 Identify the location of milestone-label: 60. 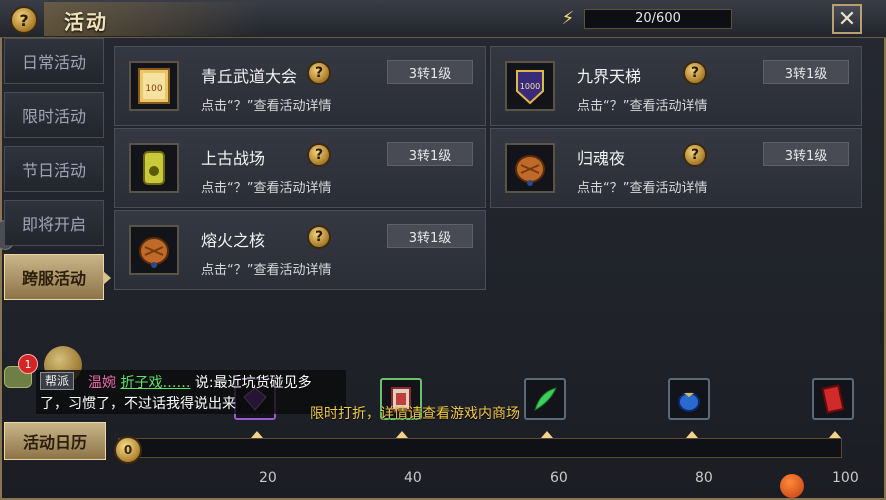
(559, 478).